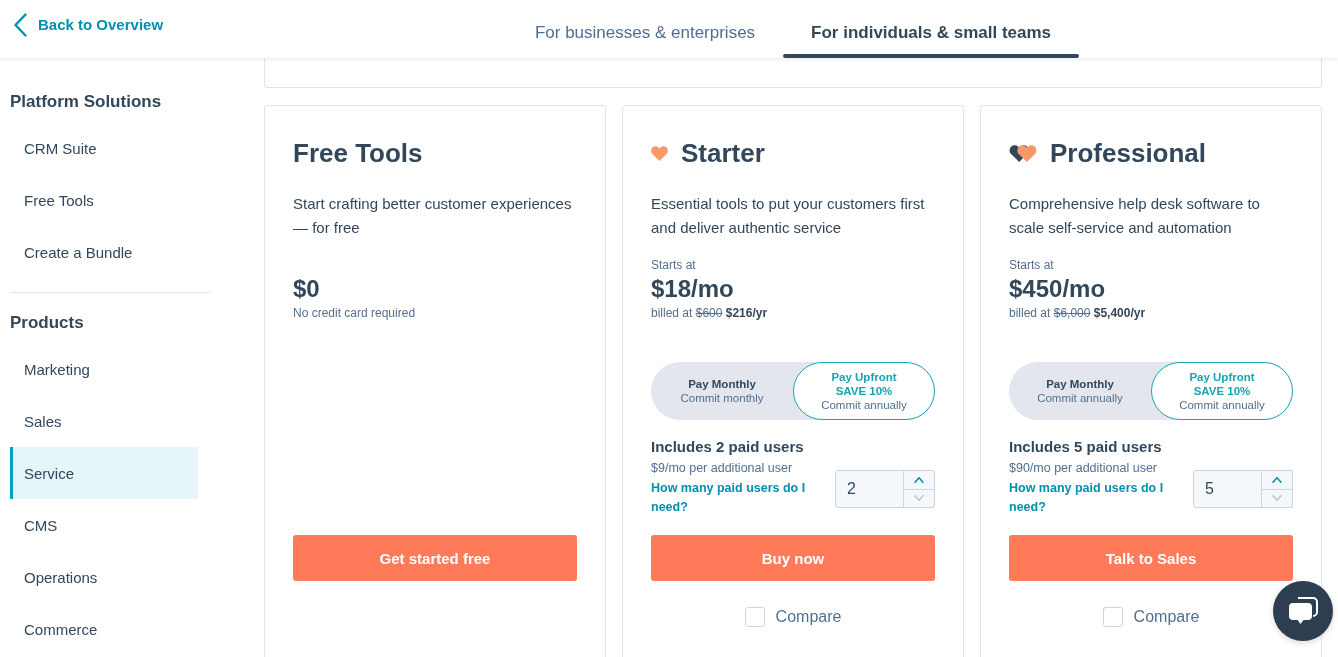 Image resolution: width=1338 pixels, height=657 pixels. Describe the element at coordinates (433, 216) in the screenshot. I see `plan-description: Start crafting better customer experiences — for free` at that location.